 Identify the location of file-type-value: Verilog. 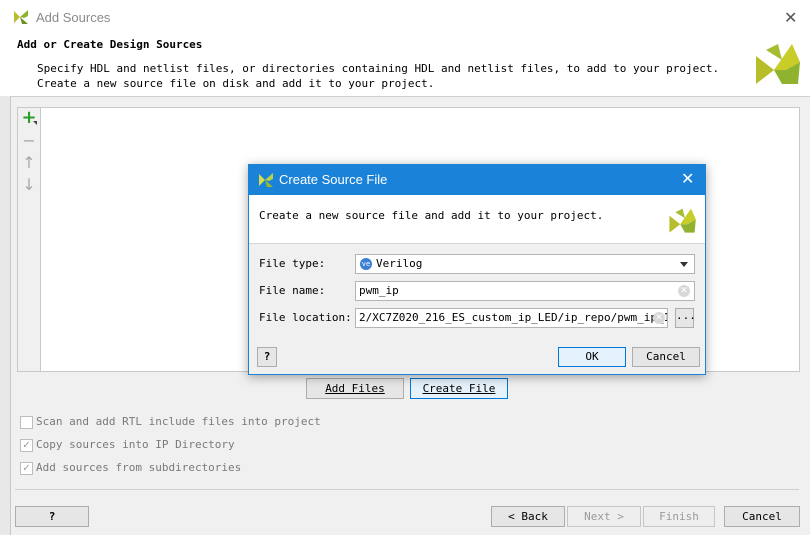
(399, 263).